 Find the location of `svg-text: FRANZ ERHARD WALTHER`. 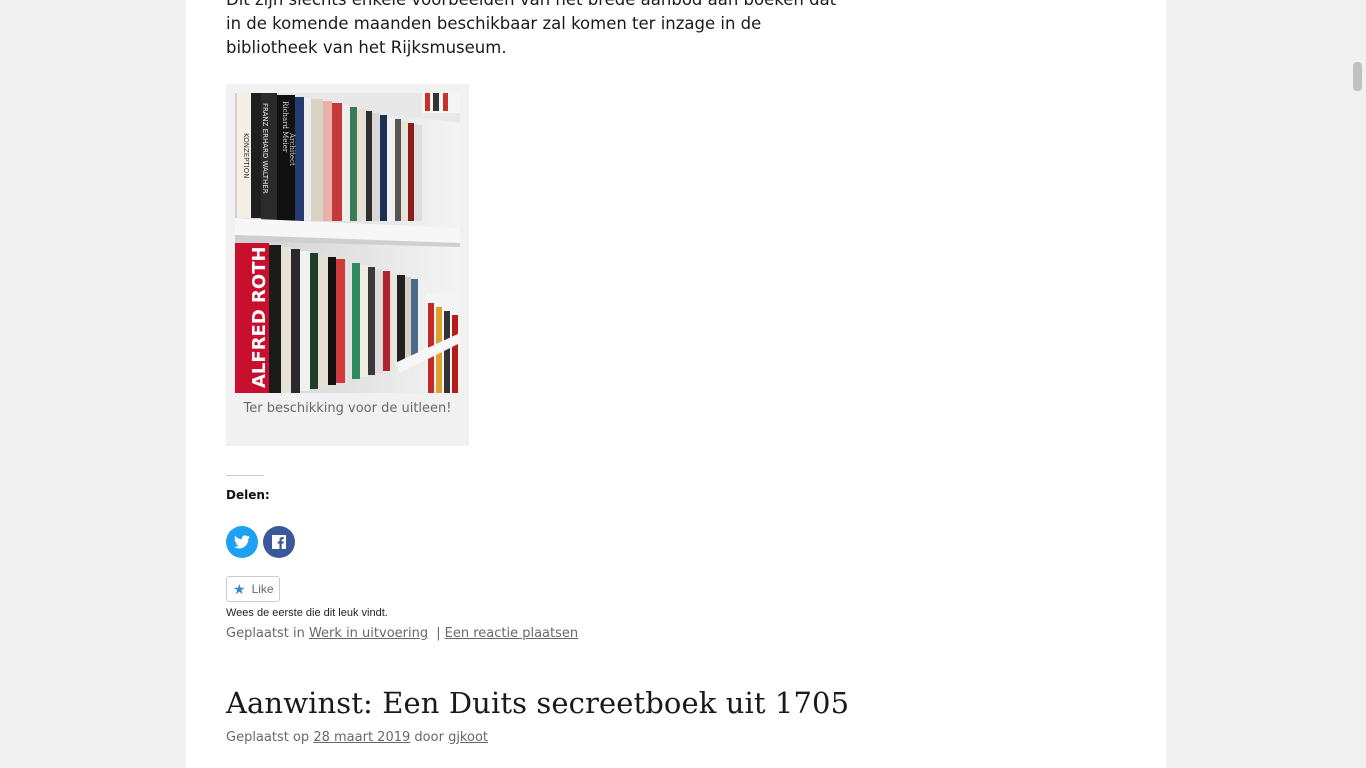

svg-text: FRANZ ERHARD WALTHER is located at coordinates (265, 148).